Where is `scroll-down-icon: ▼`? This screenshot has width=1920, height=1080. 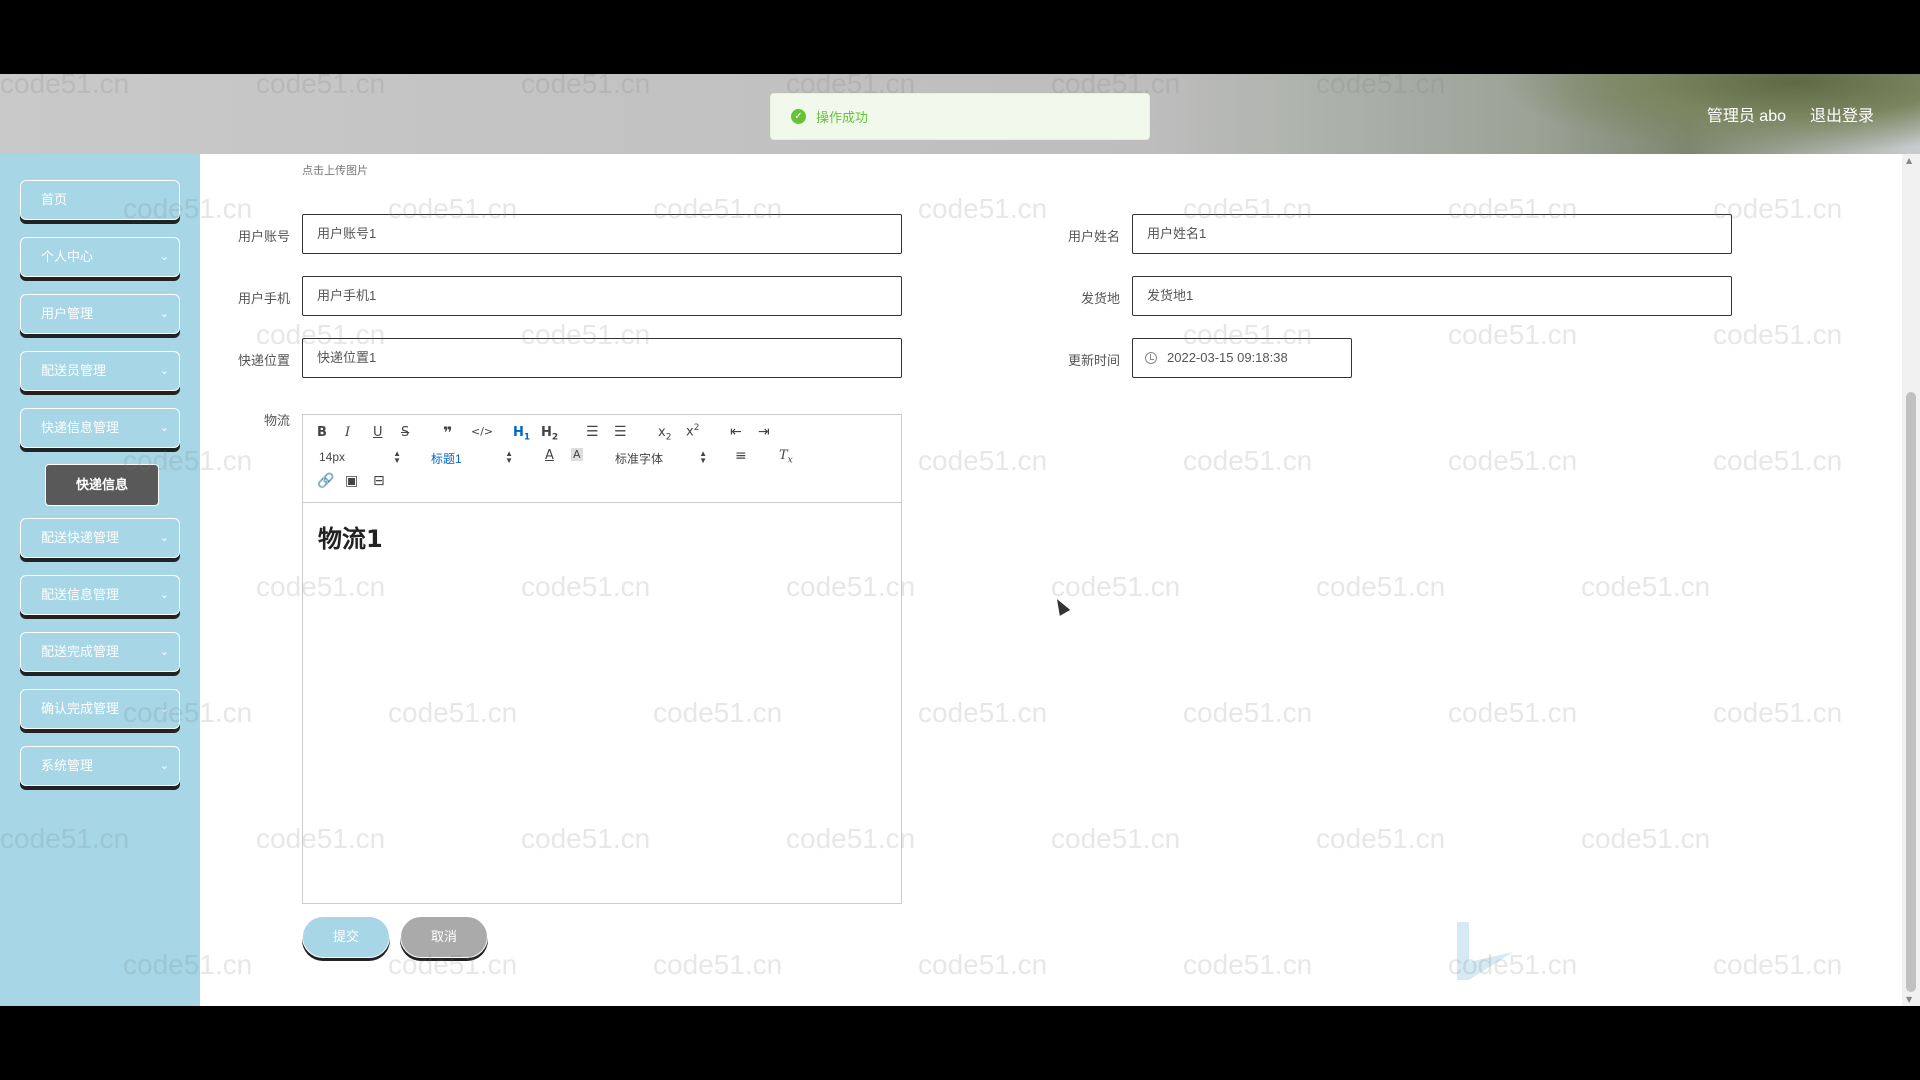 scroll-down-icon: ▼ is located at coordinates (1909, 999).